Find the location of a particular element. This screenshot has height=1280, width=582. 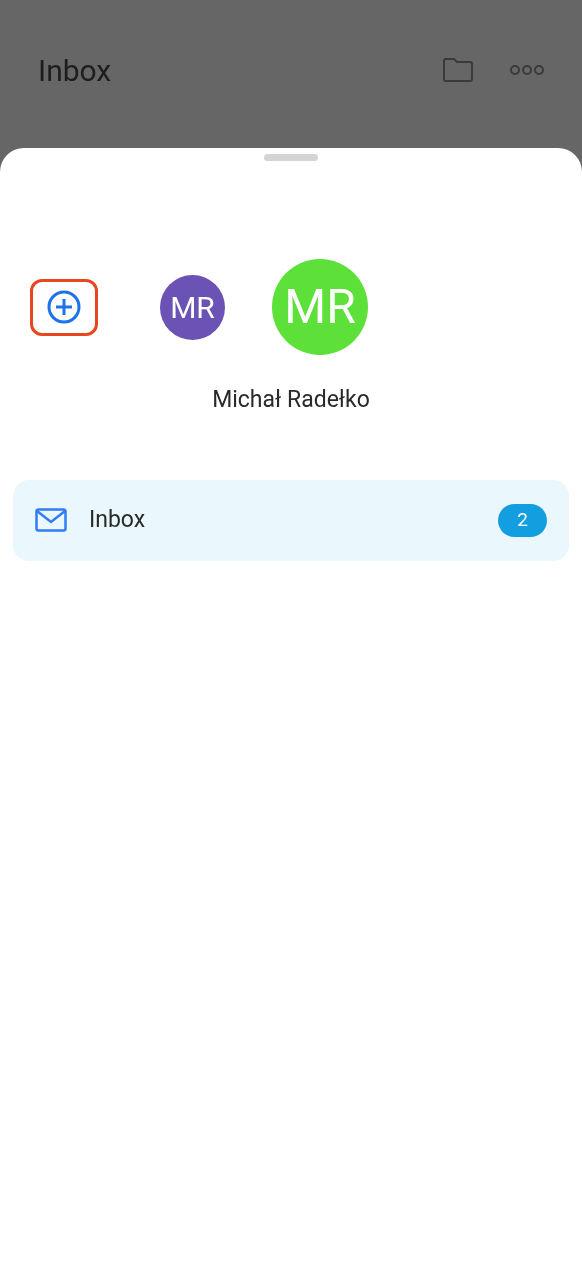

folder-icon is located at coordinates (458, 70).